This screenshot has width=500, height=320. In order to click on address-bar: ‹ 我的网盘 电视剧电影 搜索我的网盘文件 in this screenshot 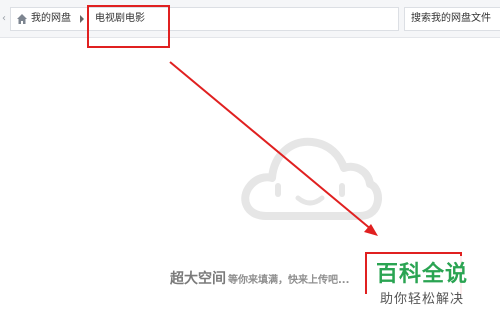, I will do `click(250, 19)`.